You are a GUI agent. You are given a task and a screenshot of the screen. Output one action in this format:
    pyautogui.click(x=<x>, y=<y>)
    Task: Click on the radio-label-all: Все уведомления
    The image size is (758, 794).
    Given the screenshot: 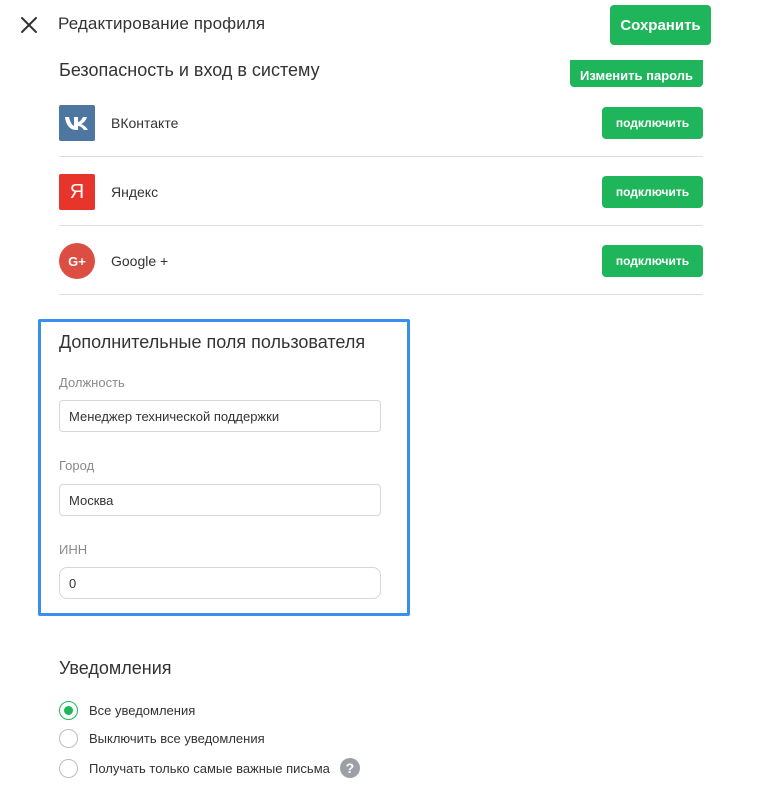 What is the action you would take?
    pyautogui.click(x=142, y=710)
    